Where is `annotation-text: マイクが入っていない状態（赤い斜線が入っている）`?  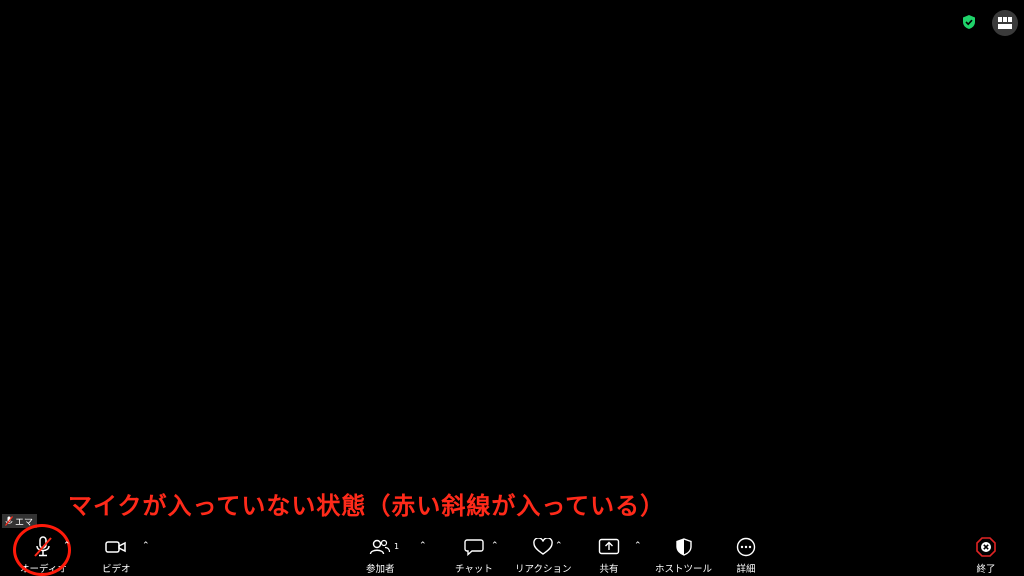
annotation-text: マイクが入っていない状態（赤い斜線が入っている） is located at coordinates (367, 506).